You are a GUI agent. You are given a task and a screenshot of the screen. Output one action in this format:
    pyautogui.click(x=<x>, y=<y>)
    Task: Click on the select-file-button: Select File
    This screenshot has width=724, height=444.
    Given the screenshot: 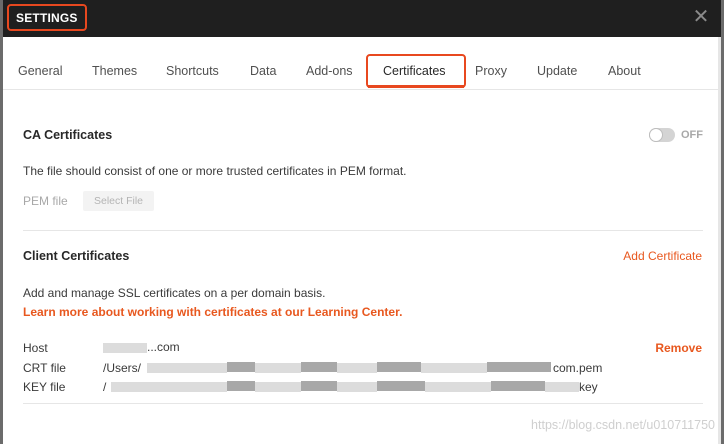 What is the action you would take?
    pyautogui.click(x=118, y=201)
    